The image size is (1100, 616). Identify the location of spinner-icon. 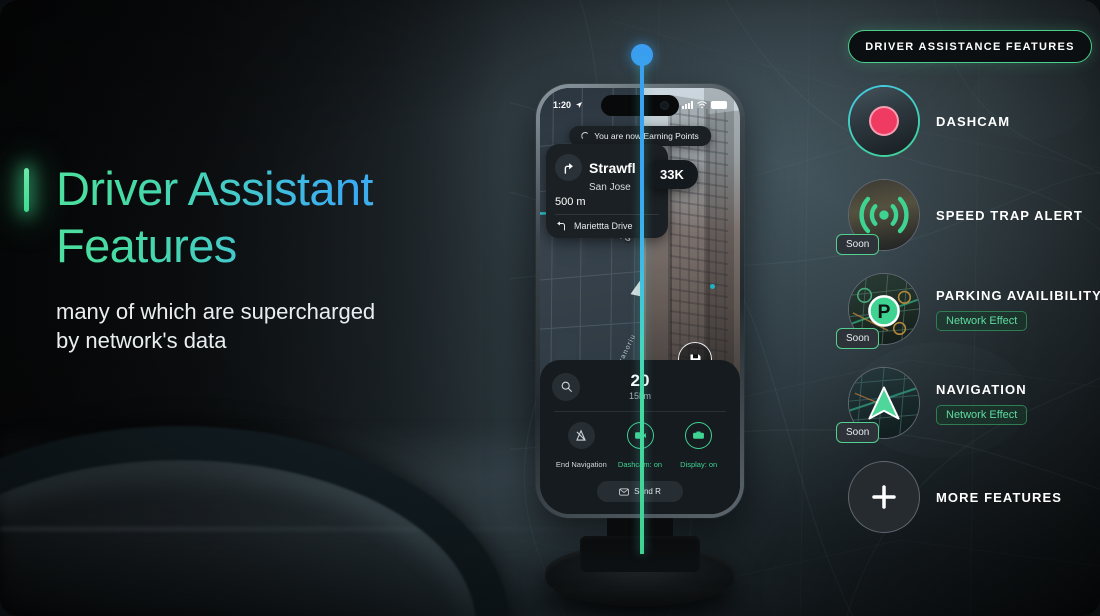
(585, 136).